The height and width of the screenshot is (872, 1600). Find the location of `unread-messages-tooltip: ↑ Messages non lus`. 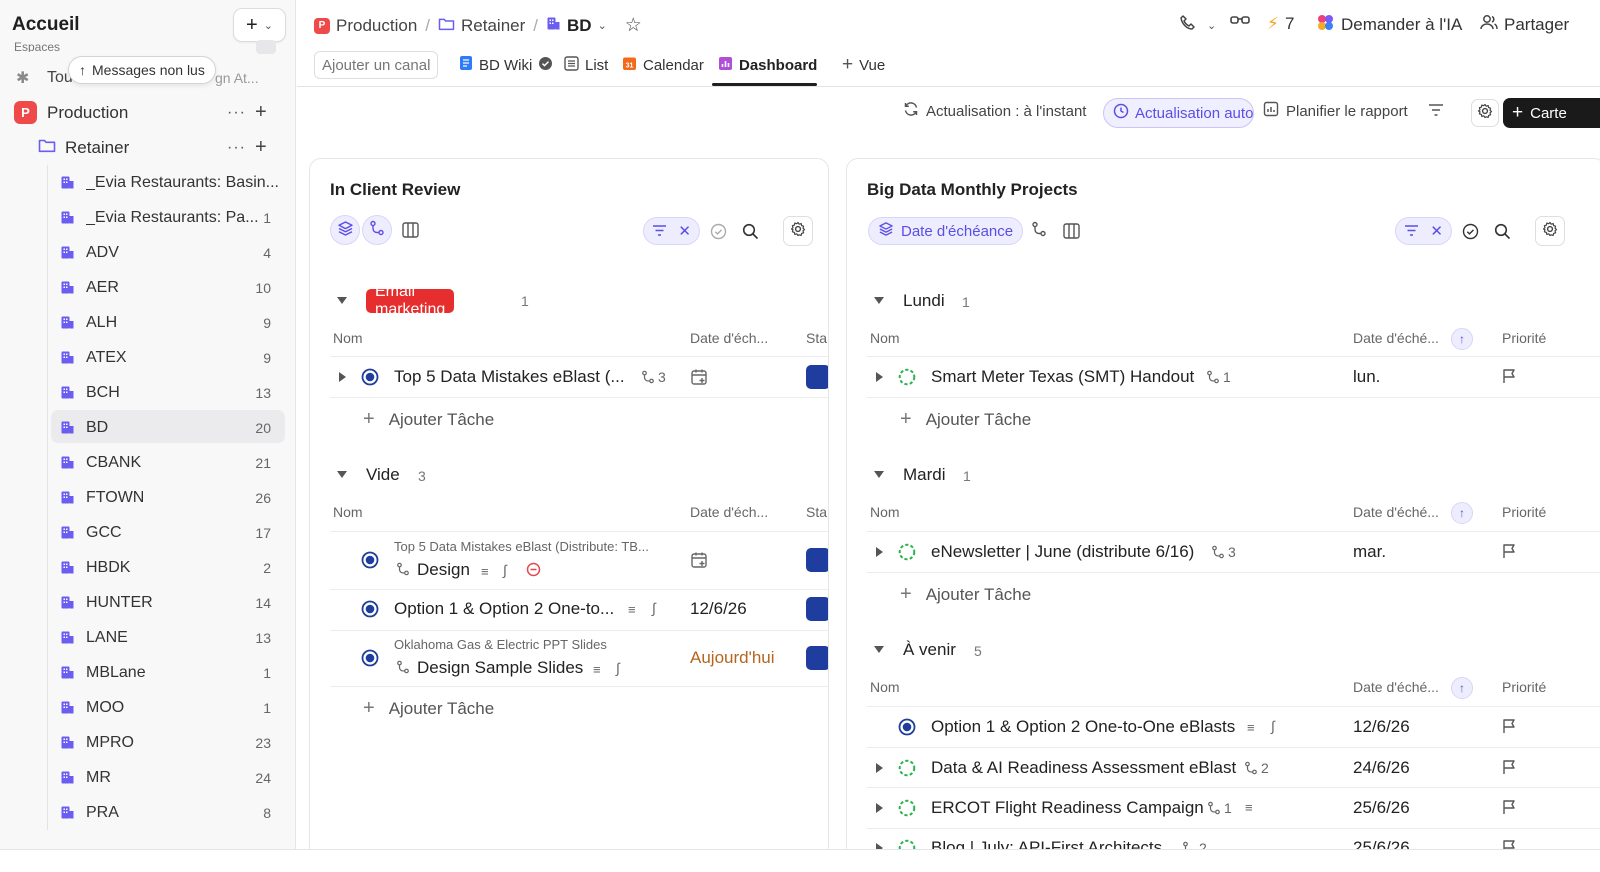

unread-messages-tooltip: ↑ Messages non lus is located at coordinates (142, 70).